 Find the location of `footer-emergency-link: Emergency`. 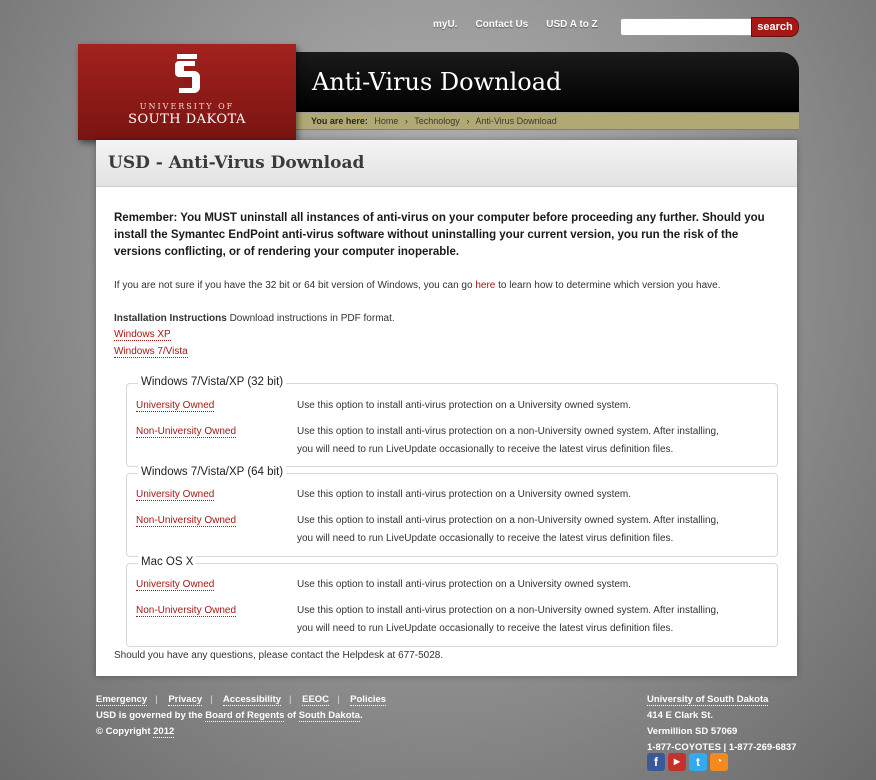

footer-emergency-link: Emergency is located at coordinates (122, 700).